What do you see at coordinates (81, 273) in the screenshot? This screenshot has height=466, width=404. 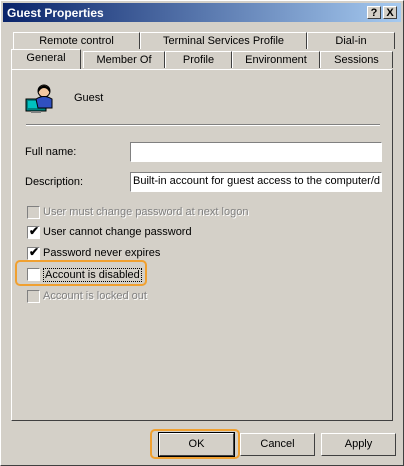 I see `account-disabled-highlight` at bounding box center [81, 273].